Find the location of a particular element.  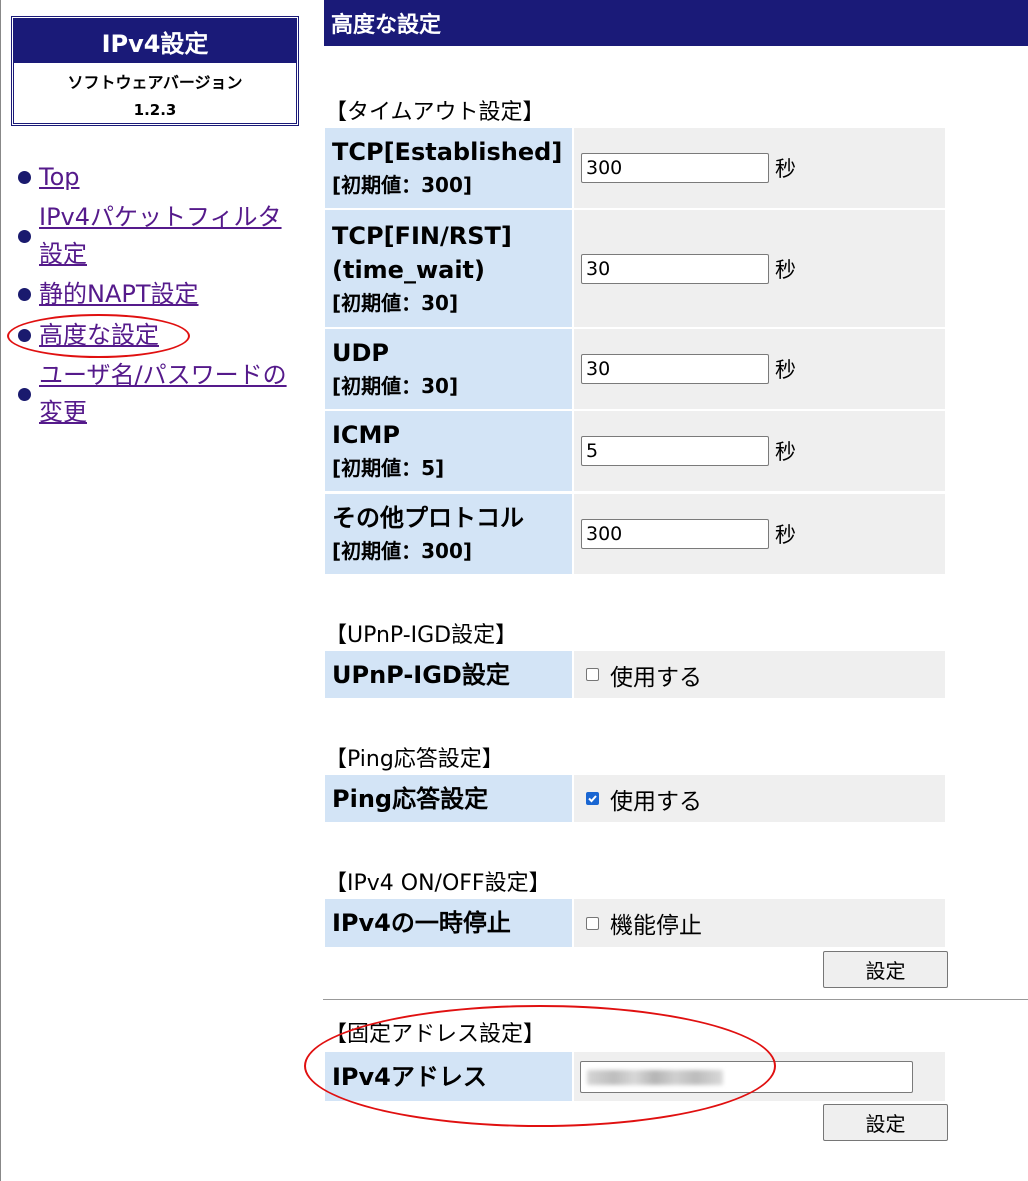

ping-checkbox is located at coordinates (592, 798).